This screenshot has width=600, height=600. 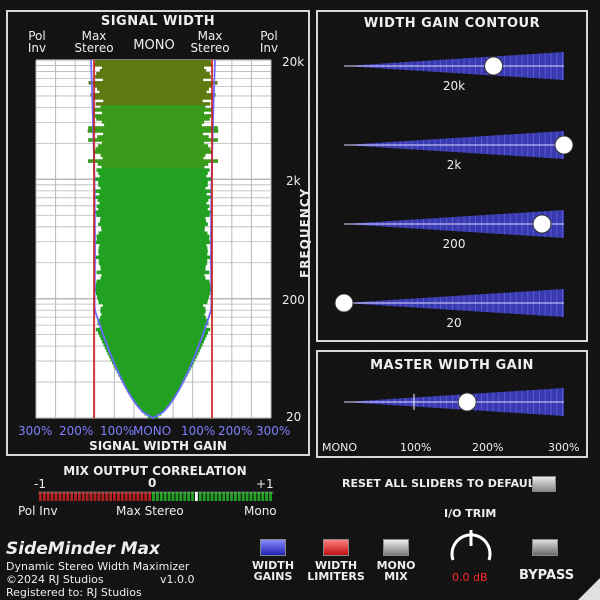 What do you see at coordinates (564, 145) in the screenshot?
I see `contour-thumb-2k` at bounding box center [564, 145].